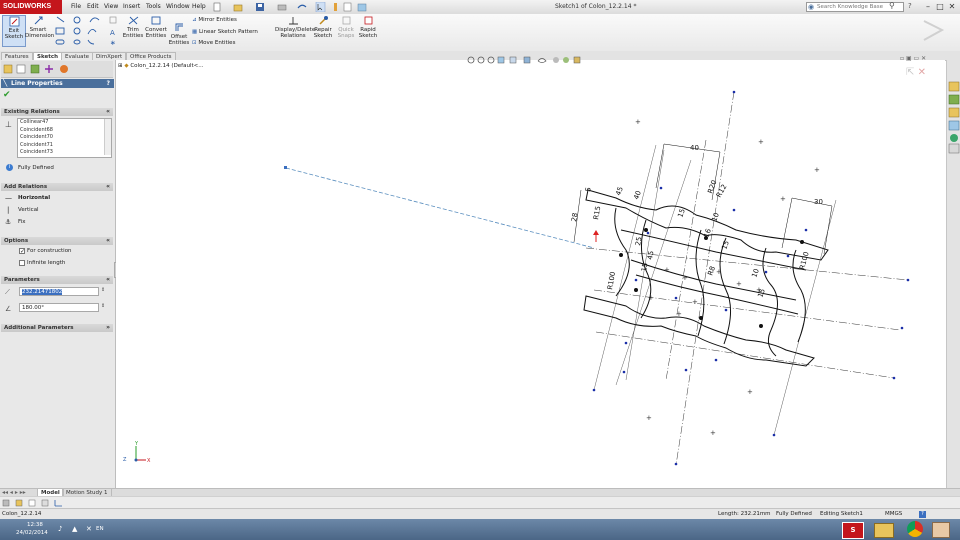  What do you see at coordinates (320, 7) in the screenshot?
I see `select-icon` at bounding box center [320, 7].